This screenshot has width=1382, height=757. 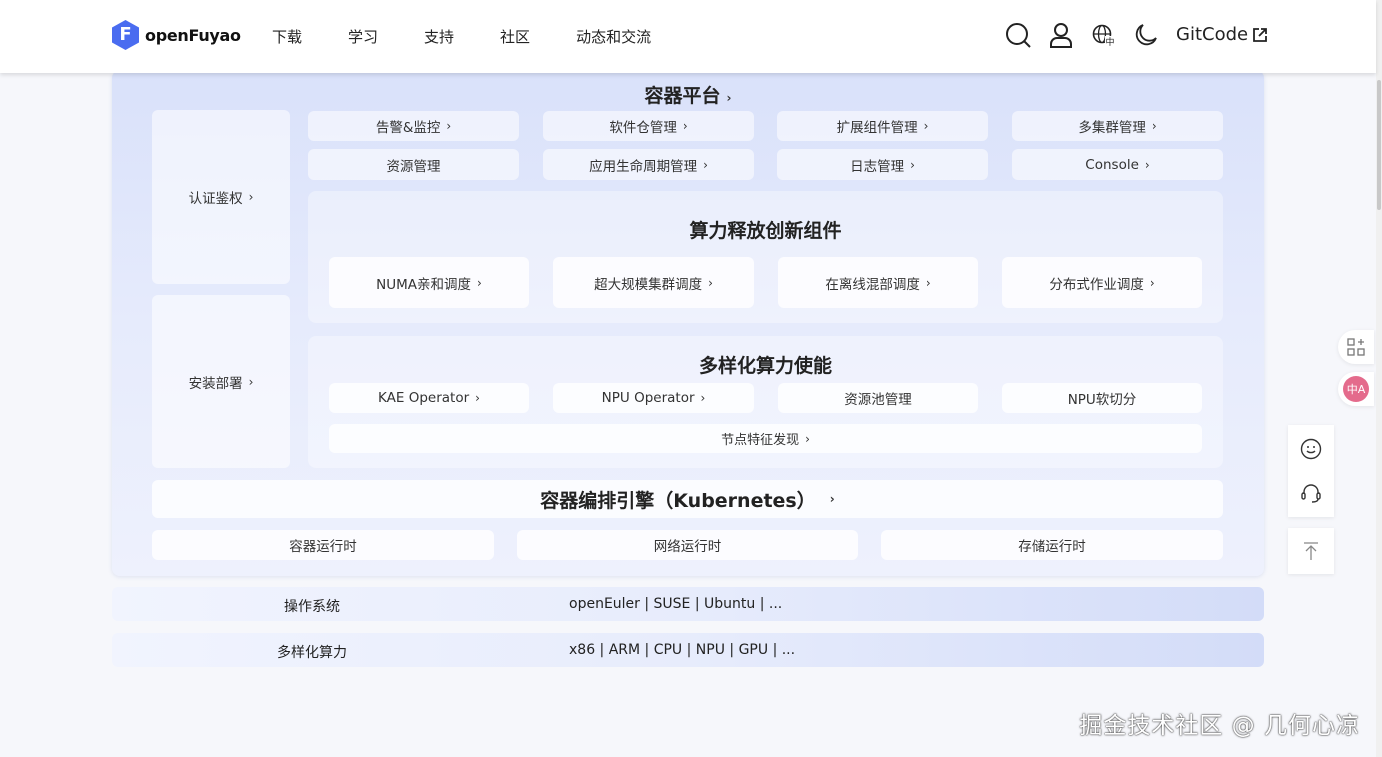 What do you see at coordinates (1096, 284) in the screenshot?
I see `card-label: 分布式作业调度` at bounding box center [1096, 284].